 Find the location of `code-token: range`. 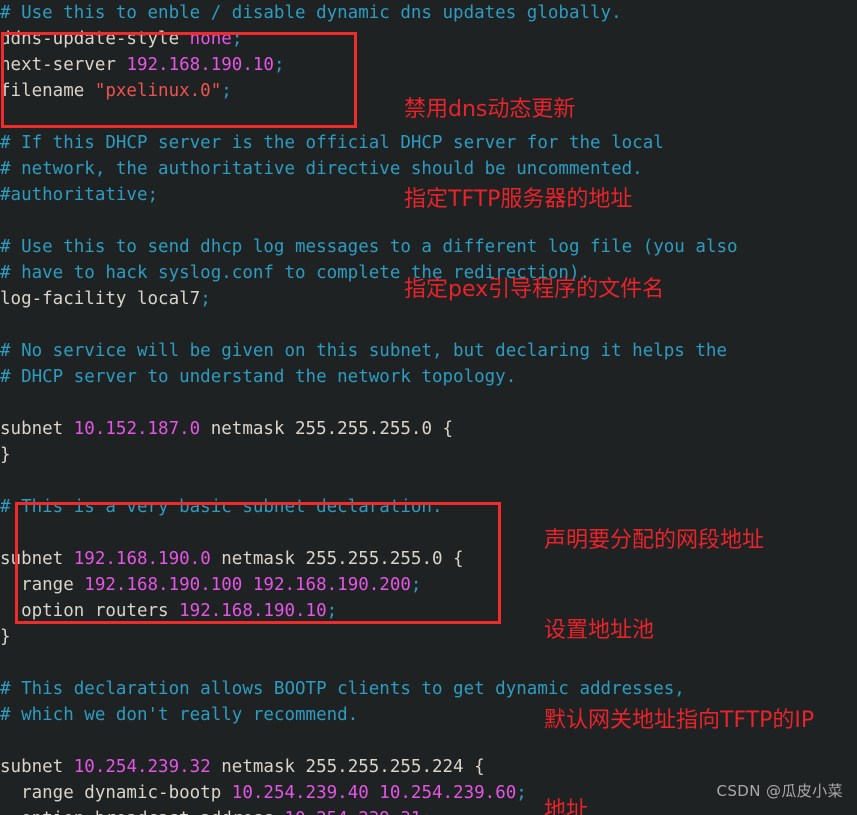

code-token: range is located at coordinates (42, 585).